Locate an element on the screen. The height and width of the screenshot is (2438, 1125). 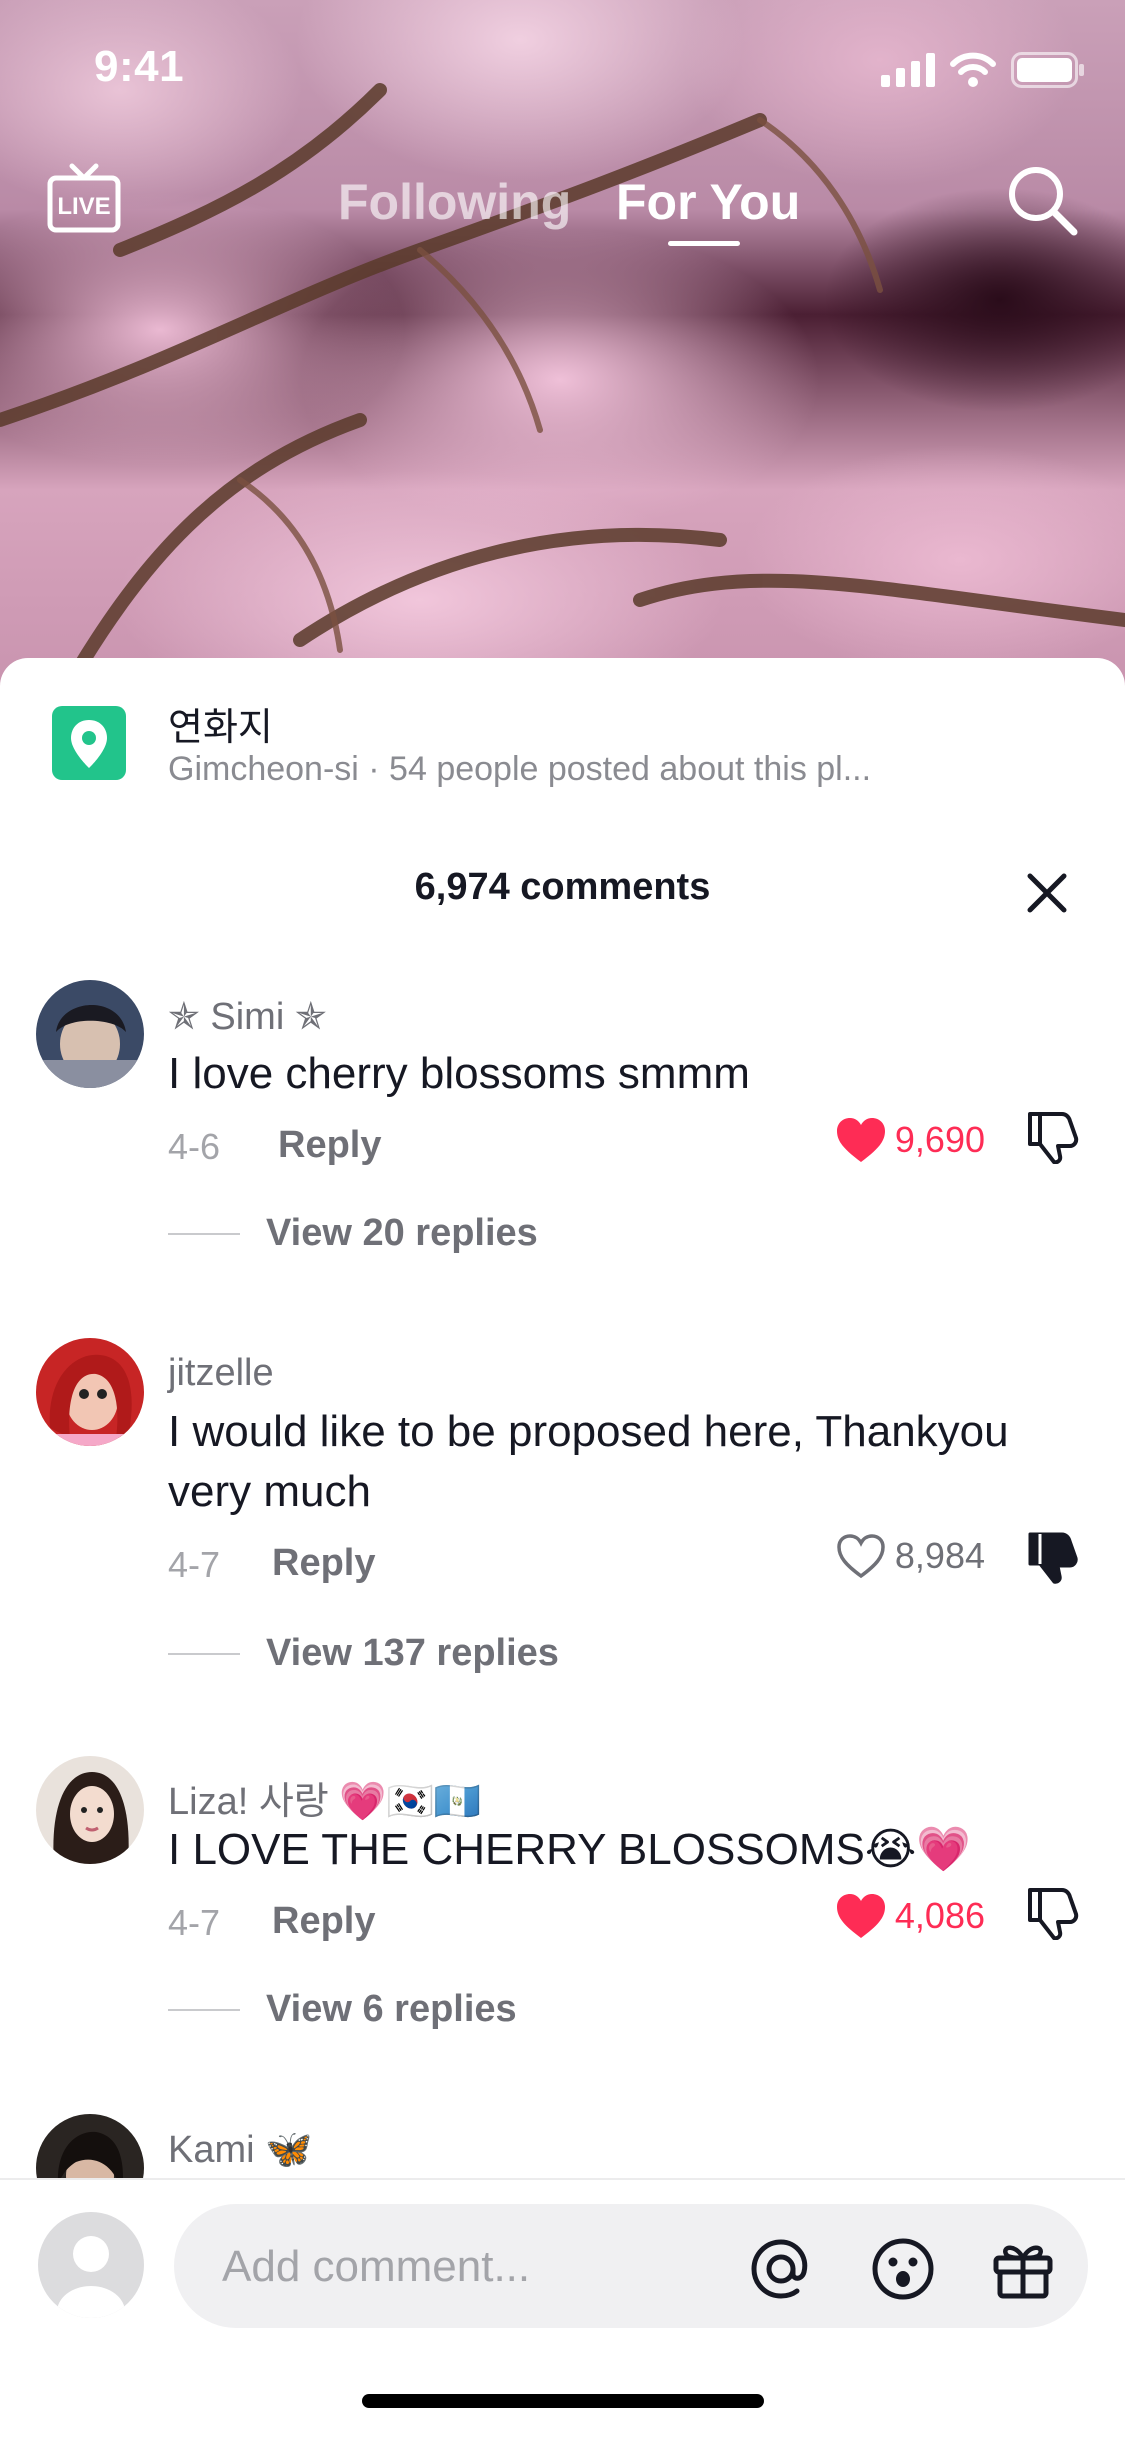
like-button: 4,086 is located at coordinates (910, 1916).